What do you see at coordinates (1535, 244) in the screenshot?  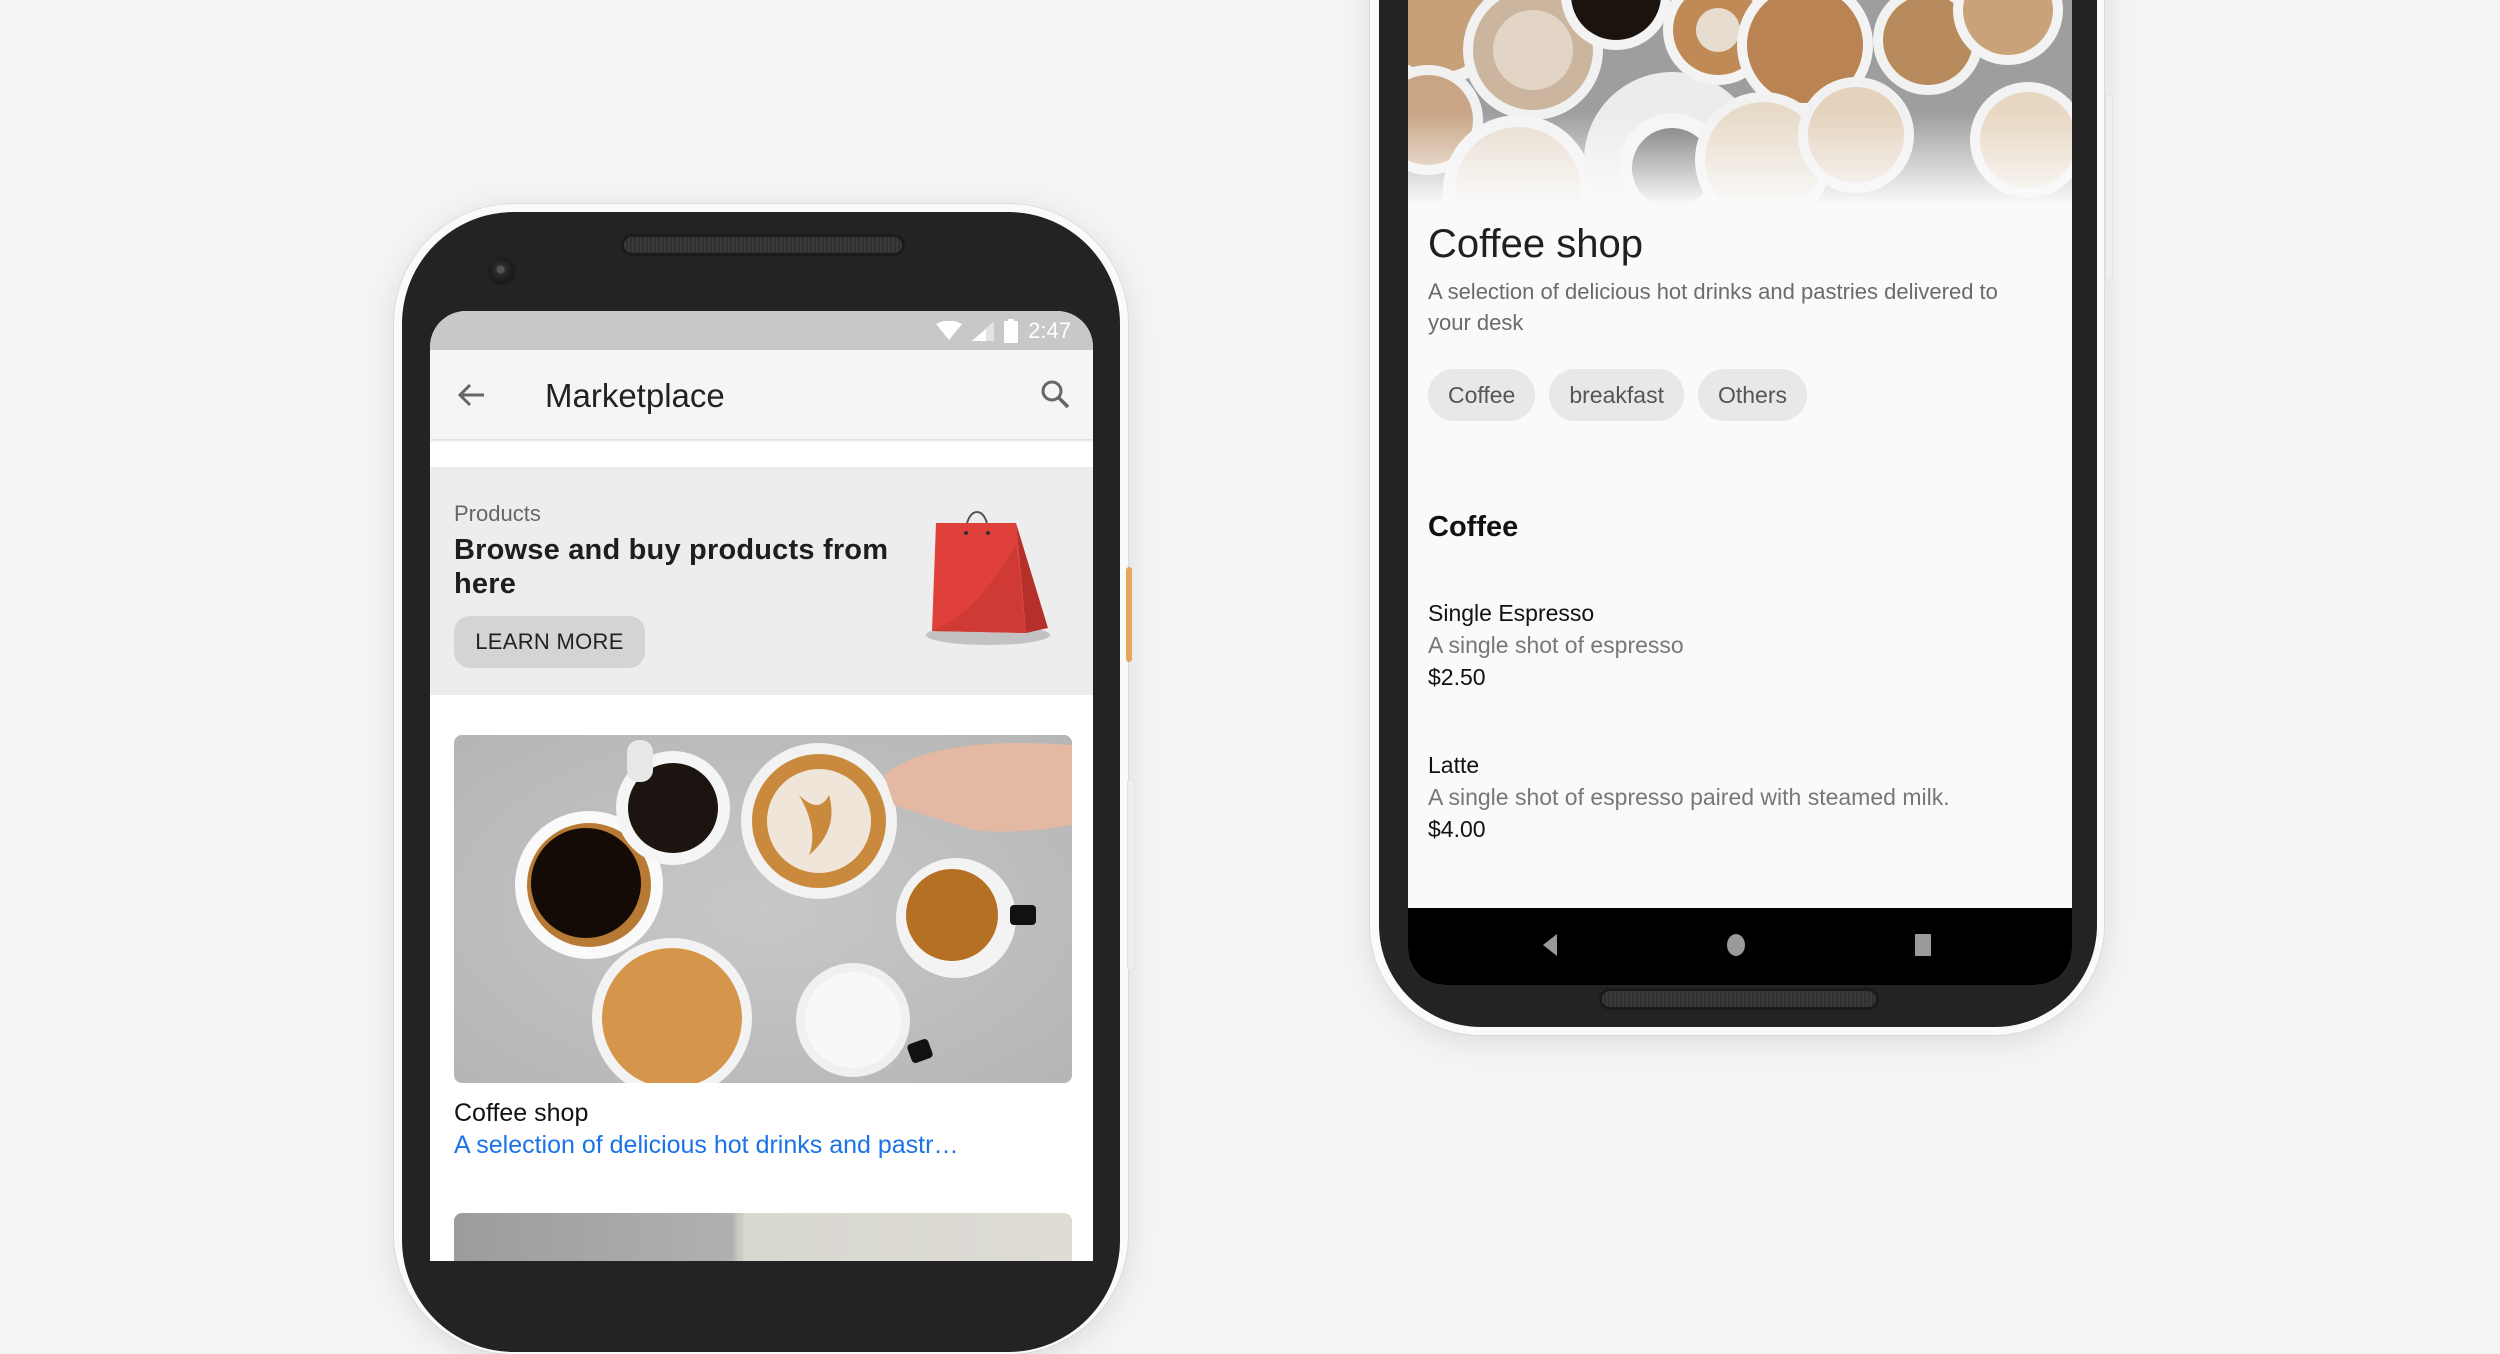 I see `shop-title: Coffee shop` at bounding box center [1535, 244].